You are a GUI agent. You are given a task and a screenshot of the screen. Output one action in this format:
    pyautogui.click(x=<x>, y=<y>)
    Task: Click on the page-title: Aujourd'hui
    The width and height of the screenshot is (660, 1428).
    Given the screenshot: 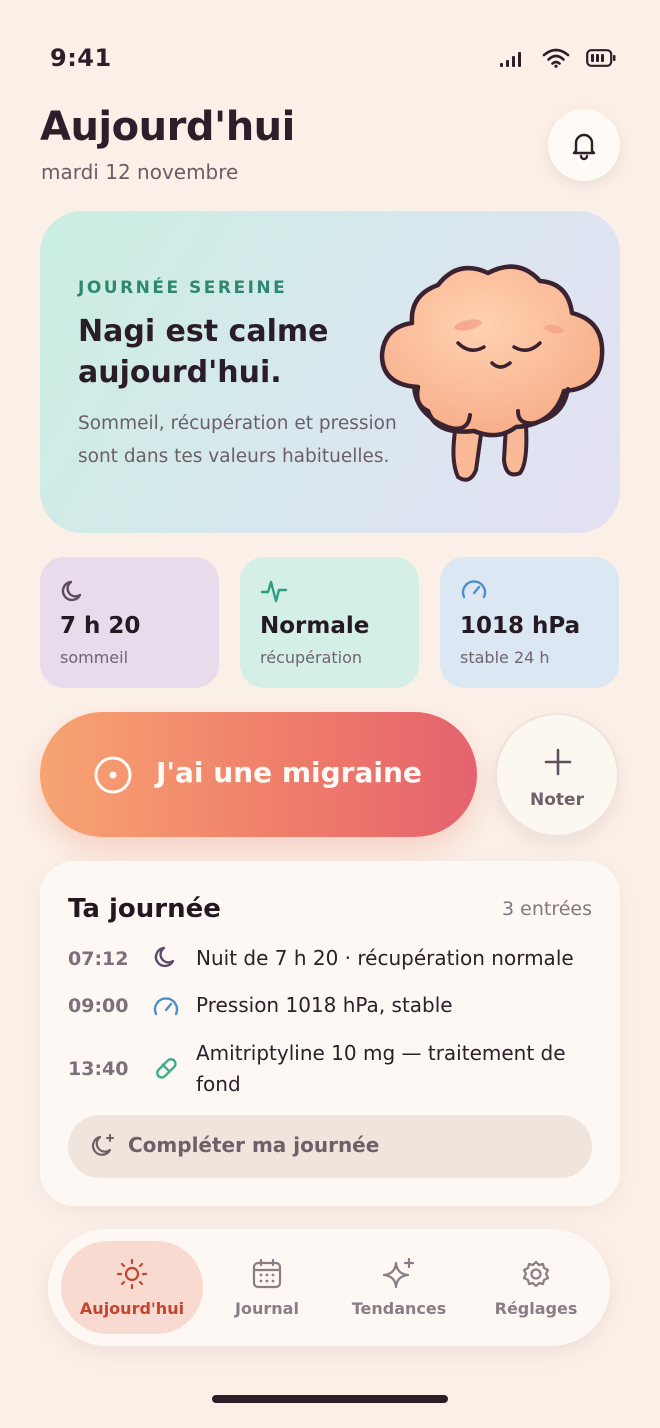 What is the action you would take?
    pyautogui.click(x=167, y=127)
    